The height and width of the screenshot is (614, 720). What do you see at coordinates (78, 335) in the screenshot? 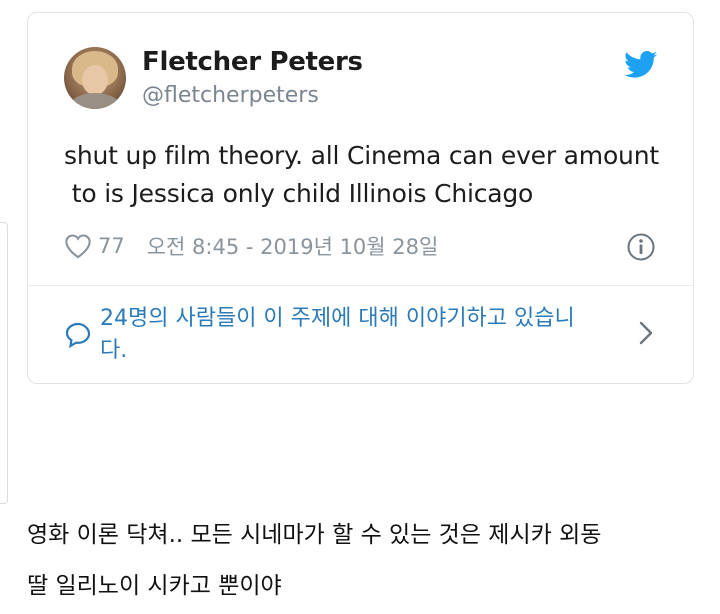
I see `speech-bubble-icon` at bounding box center [78, 335].